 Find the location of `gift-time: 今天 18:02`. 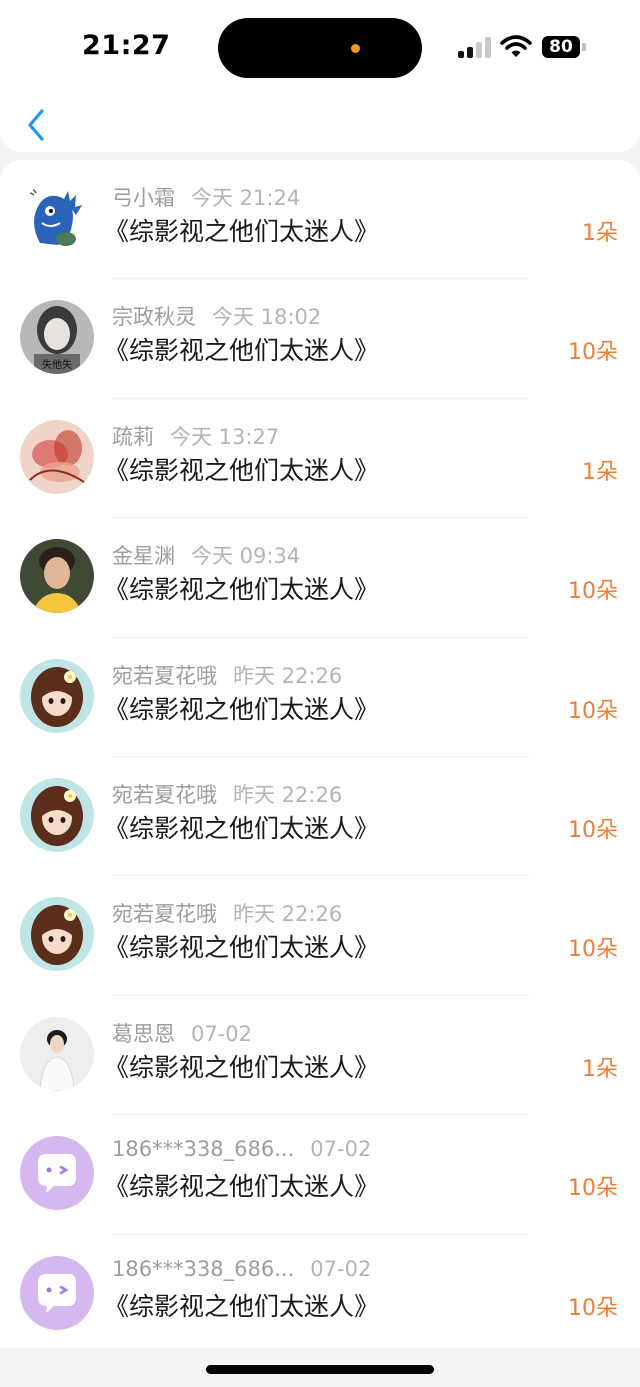

gift-time: 今天 18:02 is located at coordinates (267, 317).